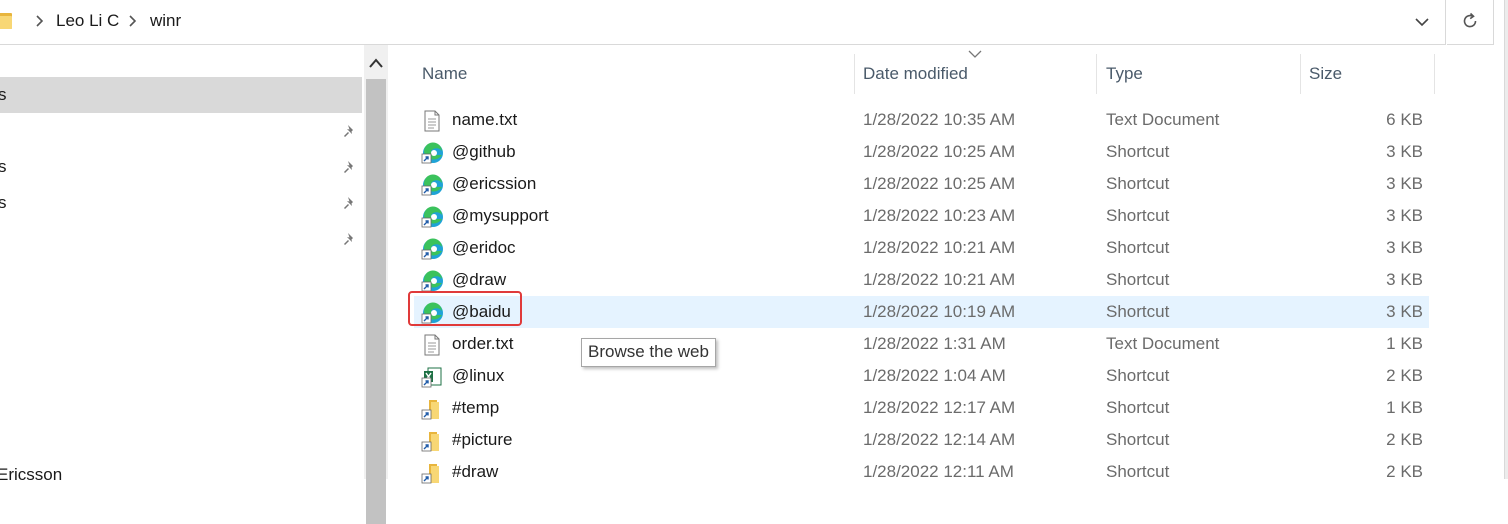 The width and height of the screenshot is (1508, 524). I want to click on column-header-size: Size, so click(1325, 74).